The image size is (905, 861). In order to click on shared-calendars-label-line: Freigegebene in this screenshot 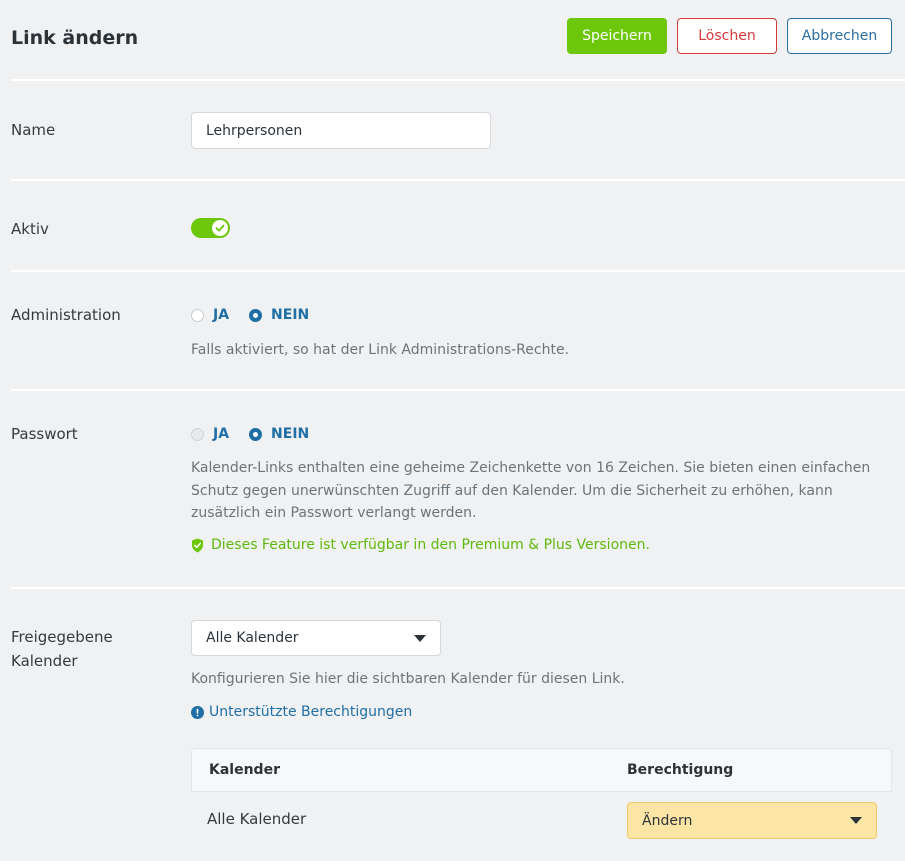, I will do `click(62, 637)`.